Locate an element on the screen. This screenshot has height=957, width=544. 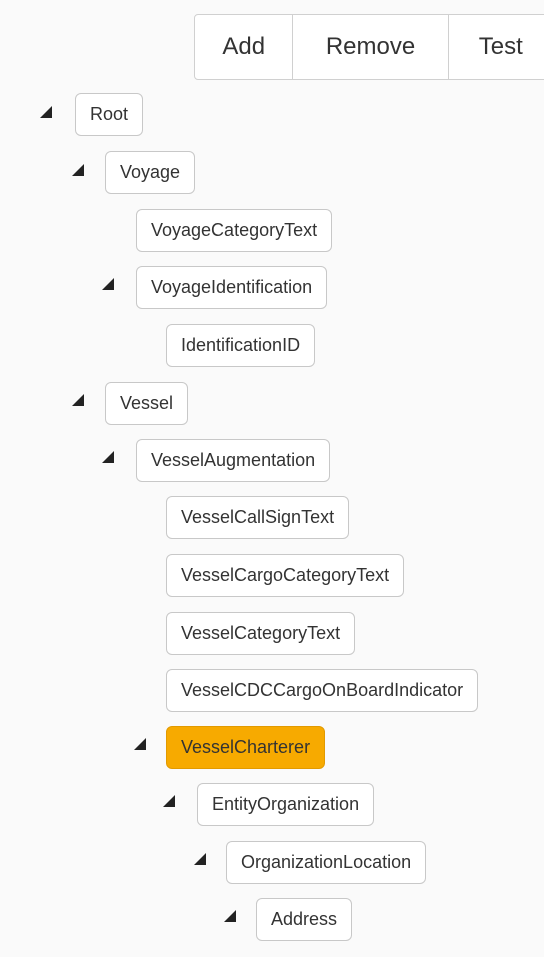
tree-node-vessel-category-text: VesselCategoryText is located at coordinates (261, 633).